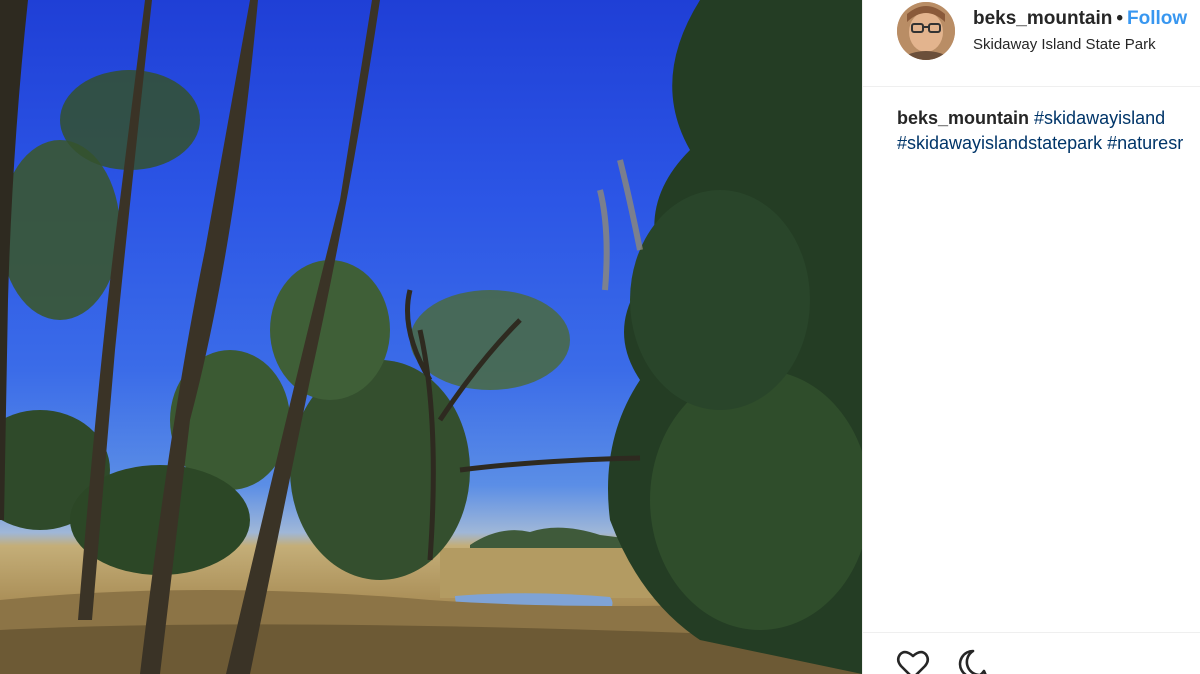  I want to click on hashtag-link: #skidawayislandstatepark, so click(999, 143).